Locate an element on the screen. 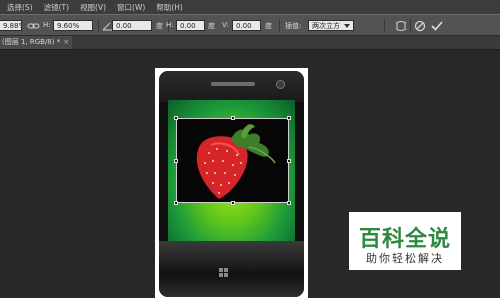 This screenshot has width=500, height=298. watermark-subtitle: 助你轻松解决 is located at coordinates (405, 258).